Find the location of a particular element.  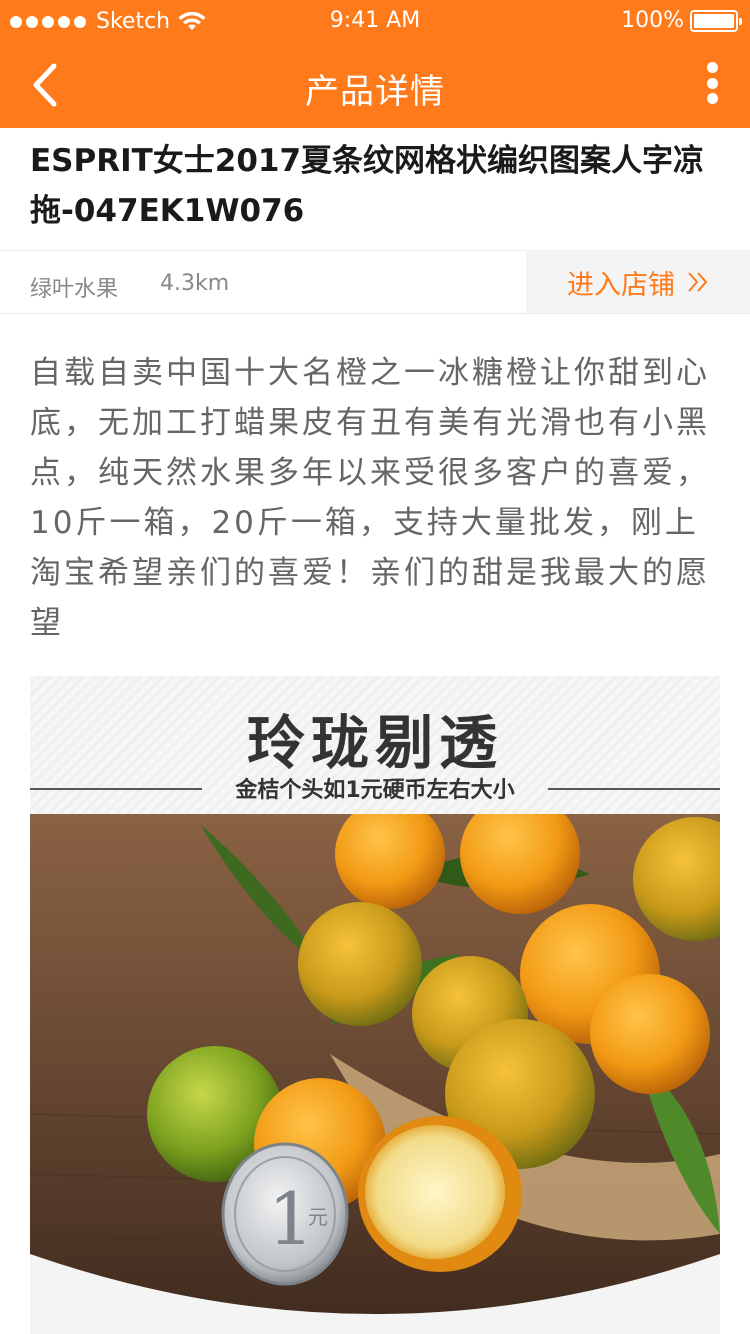

page-title: 产品详情 is located at coordinates (375, 92).